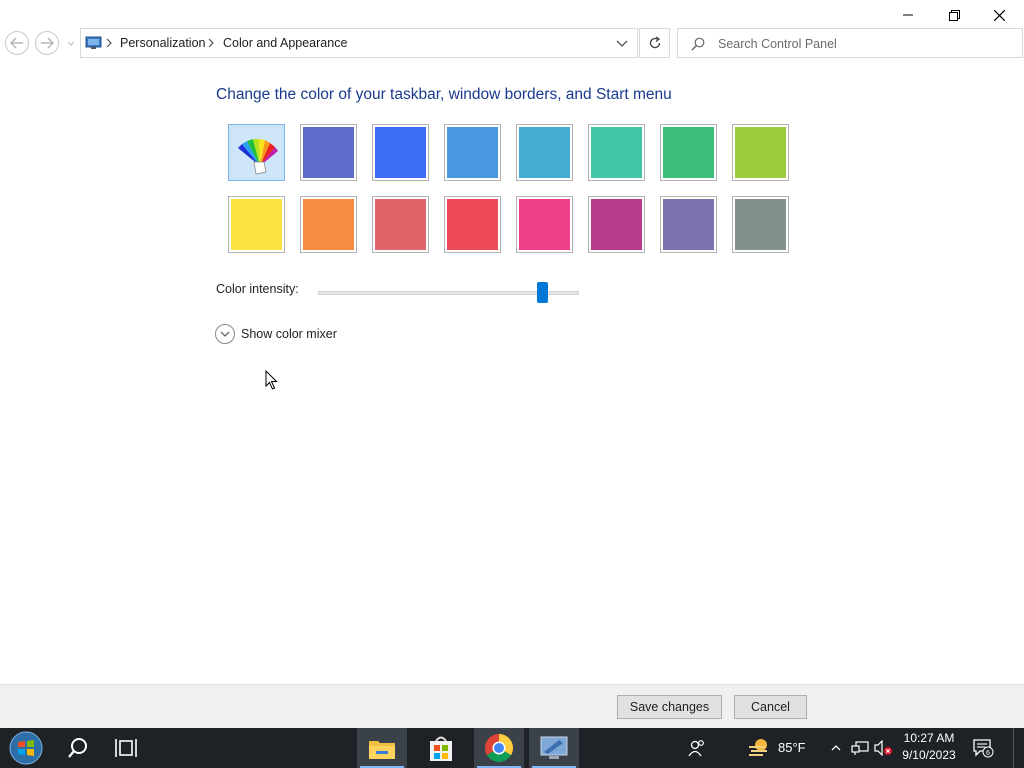 Image resolution: width=1024 pixels, height=768 pixels. I want to click on show-color-mixer-label: Show color mixer, so click(289, 334).